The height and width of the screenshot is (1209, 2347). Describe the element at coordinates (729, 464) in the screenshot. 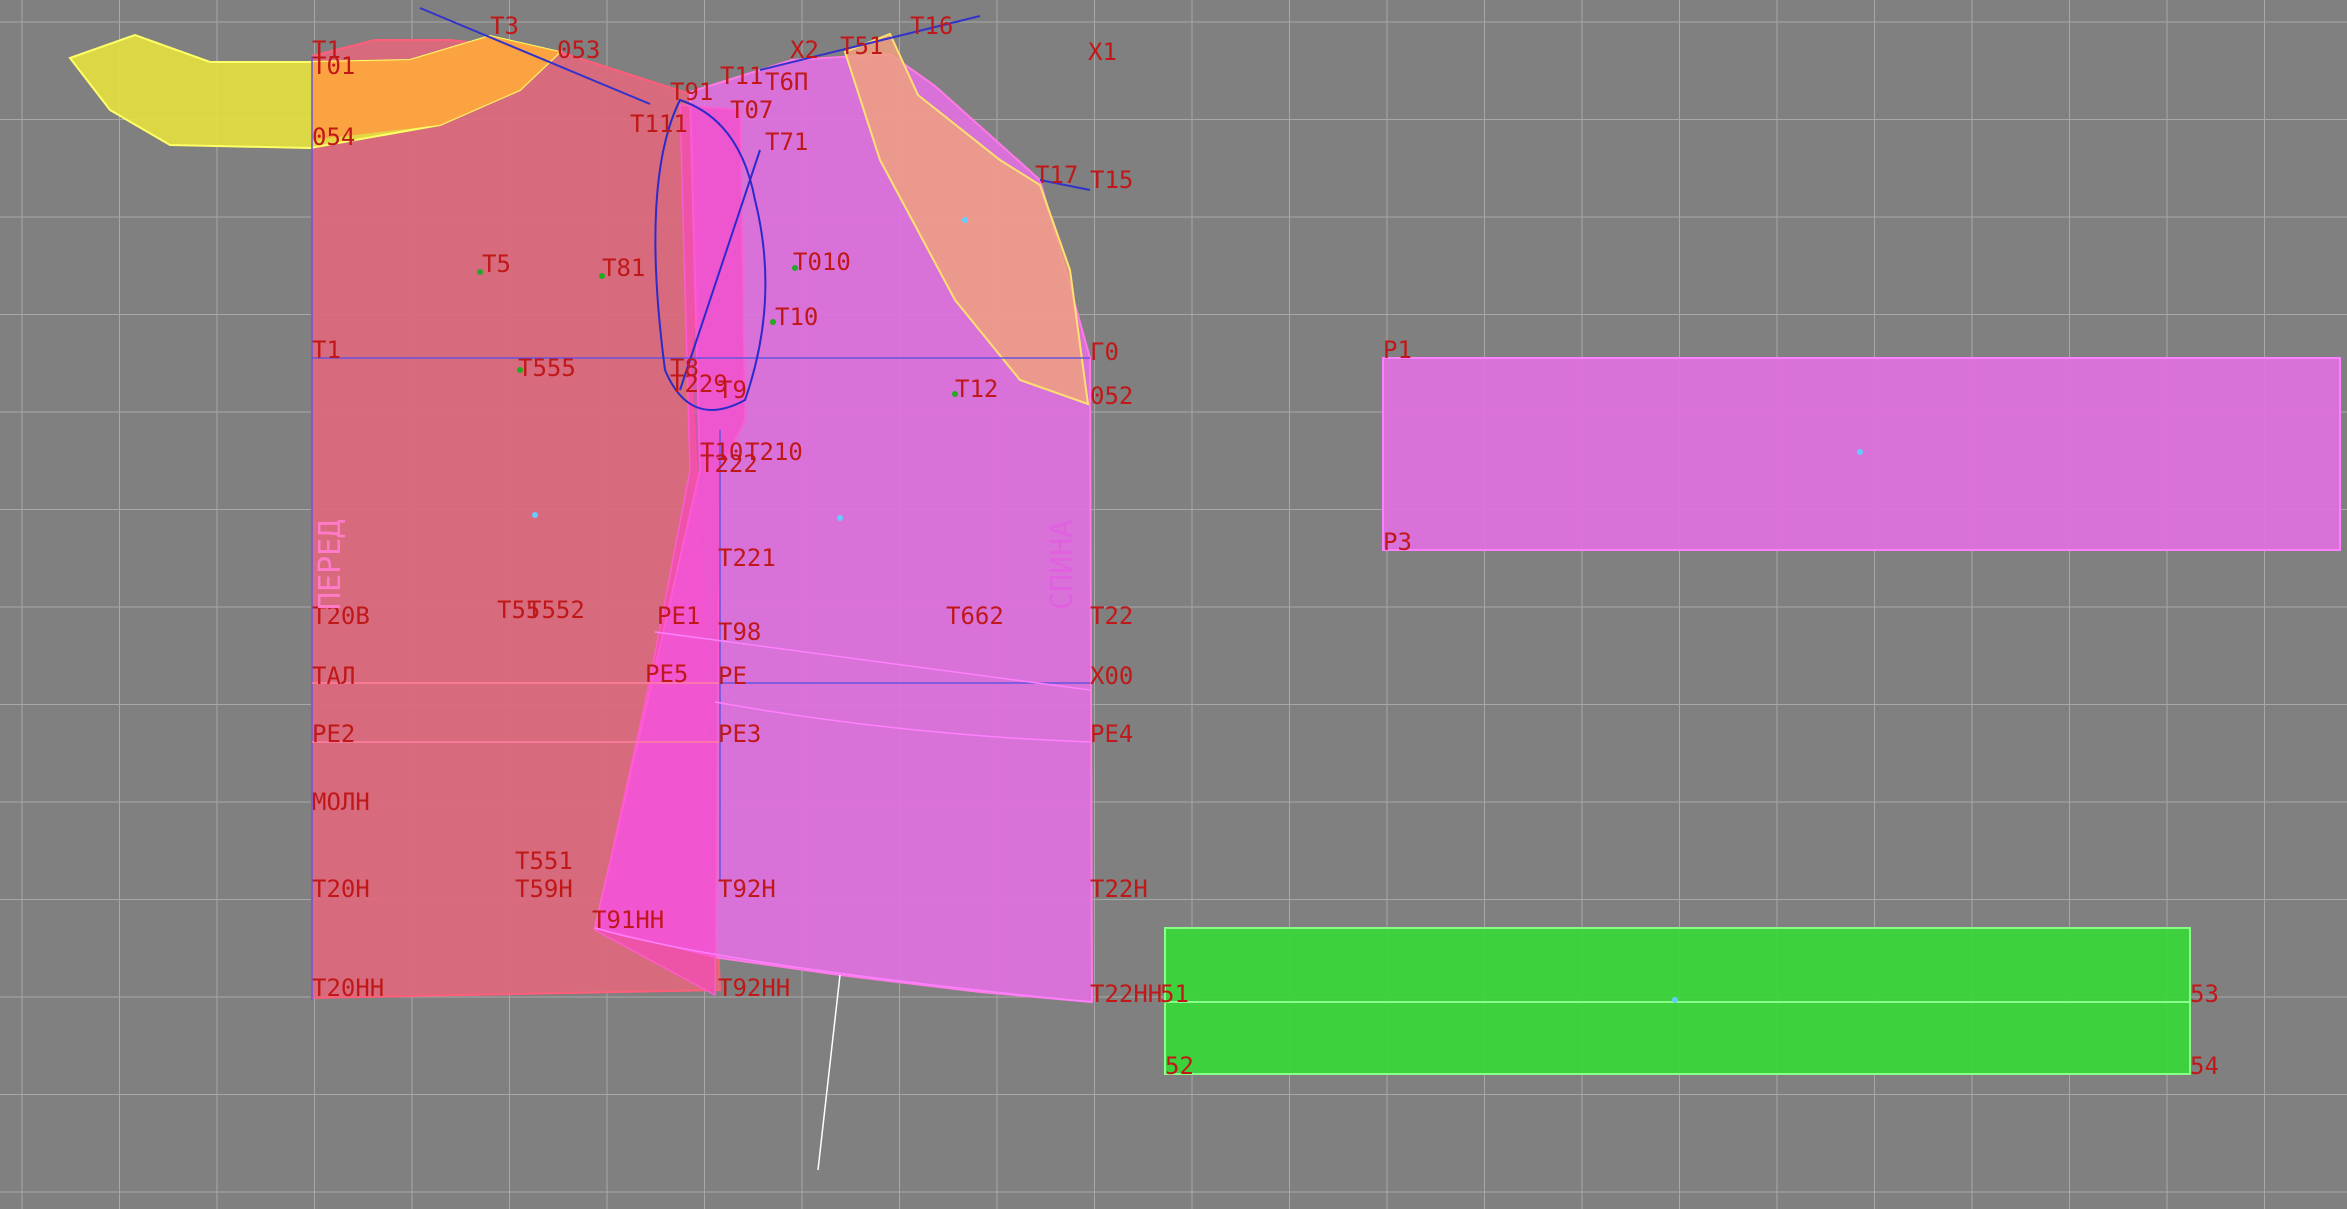

I see `label-t222: T222` at that location.